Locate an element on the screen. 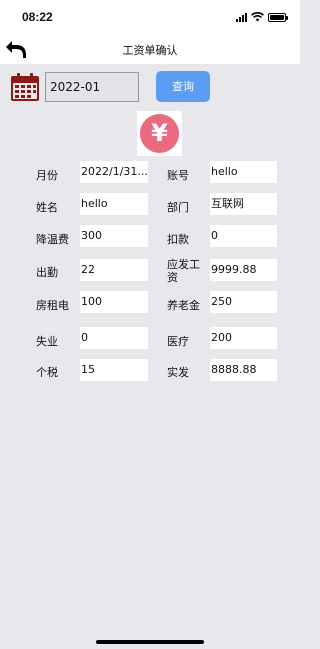  attendance-value: 22 is located at coordinates (114, 270).